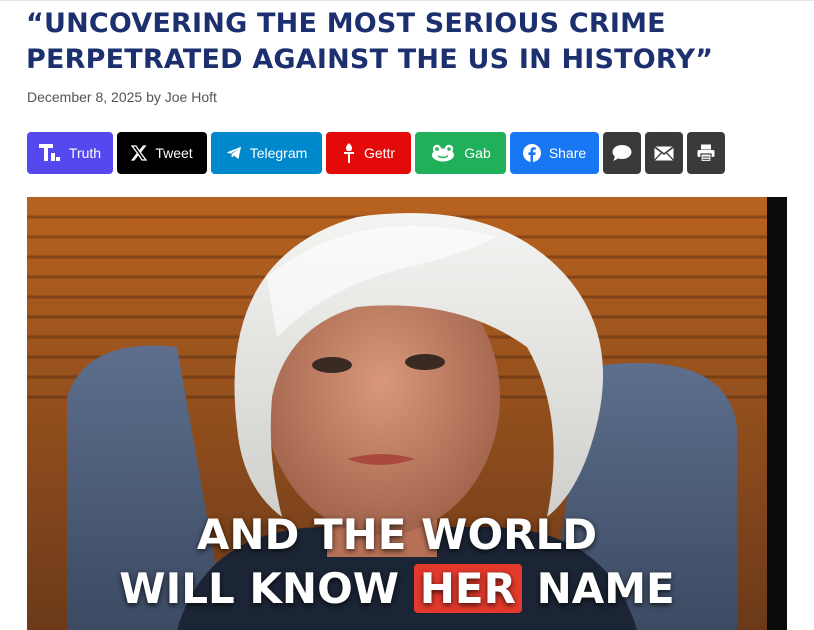 The height and width of the screenshot is (630, 814). I want to click on hero-caption-line-2: WILL KNOW HER NAME, so click(397, 589).